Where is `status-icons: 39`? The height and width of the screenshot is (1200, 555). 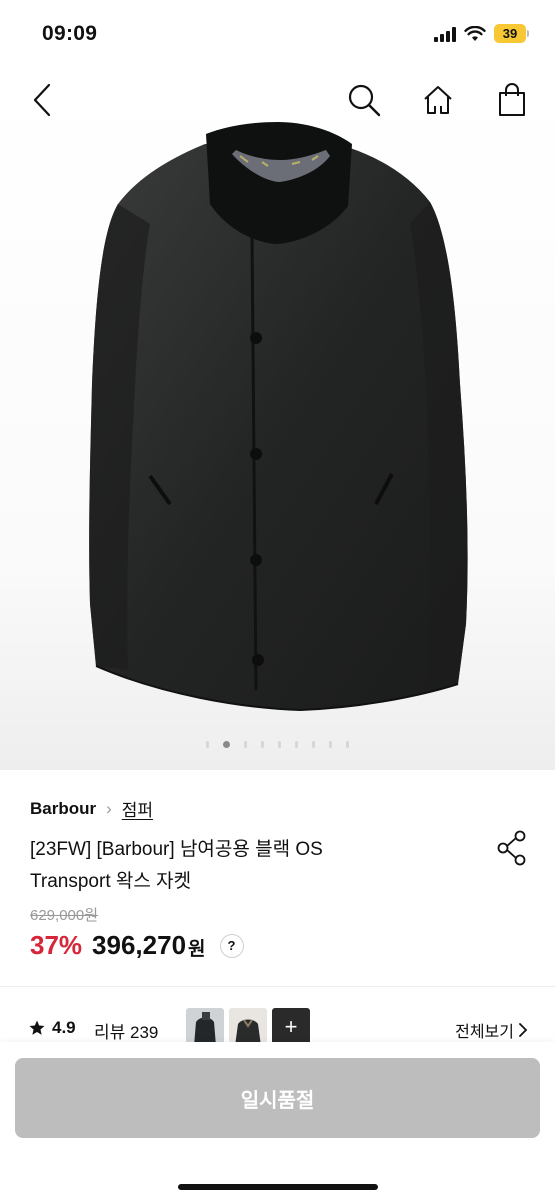 status-icons: 39 is located at coordinates (481, 33).